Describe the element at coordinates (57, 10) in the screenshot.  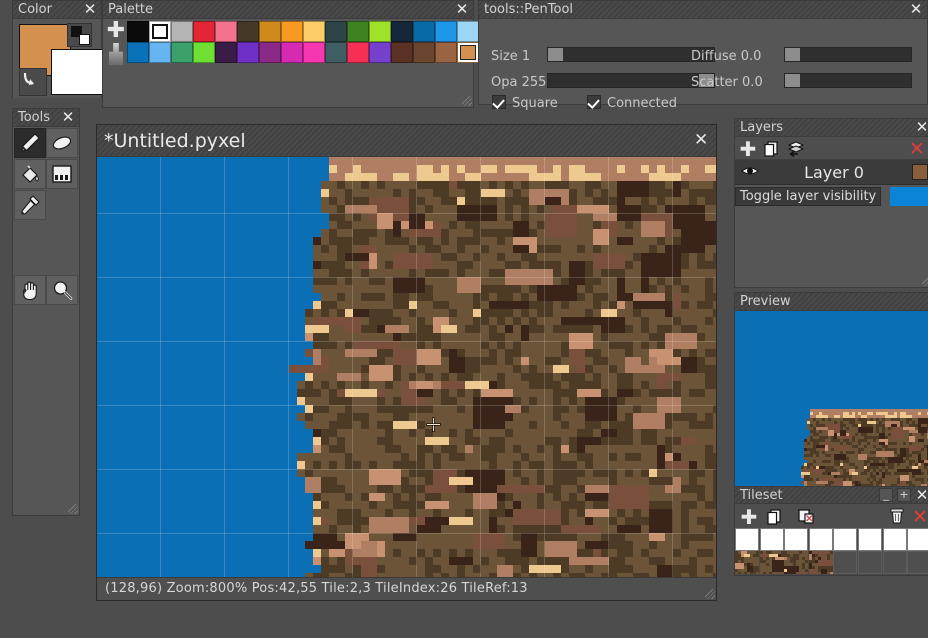
I see `color-panel-titlebar: Color ✕` at that location.